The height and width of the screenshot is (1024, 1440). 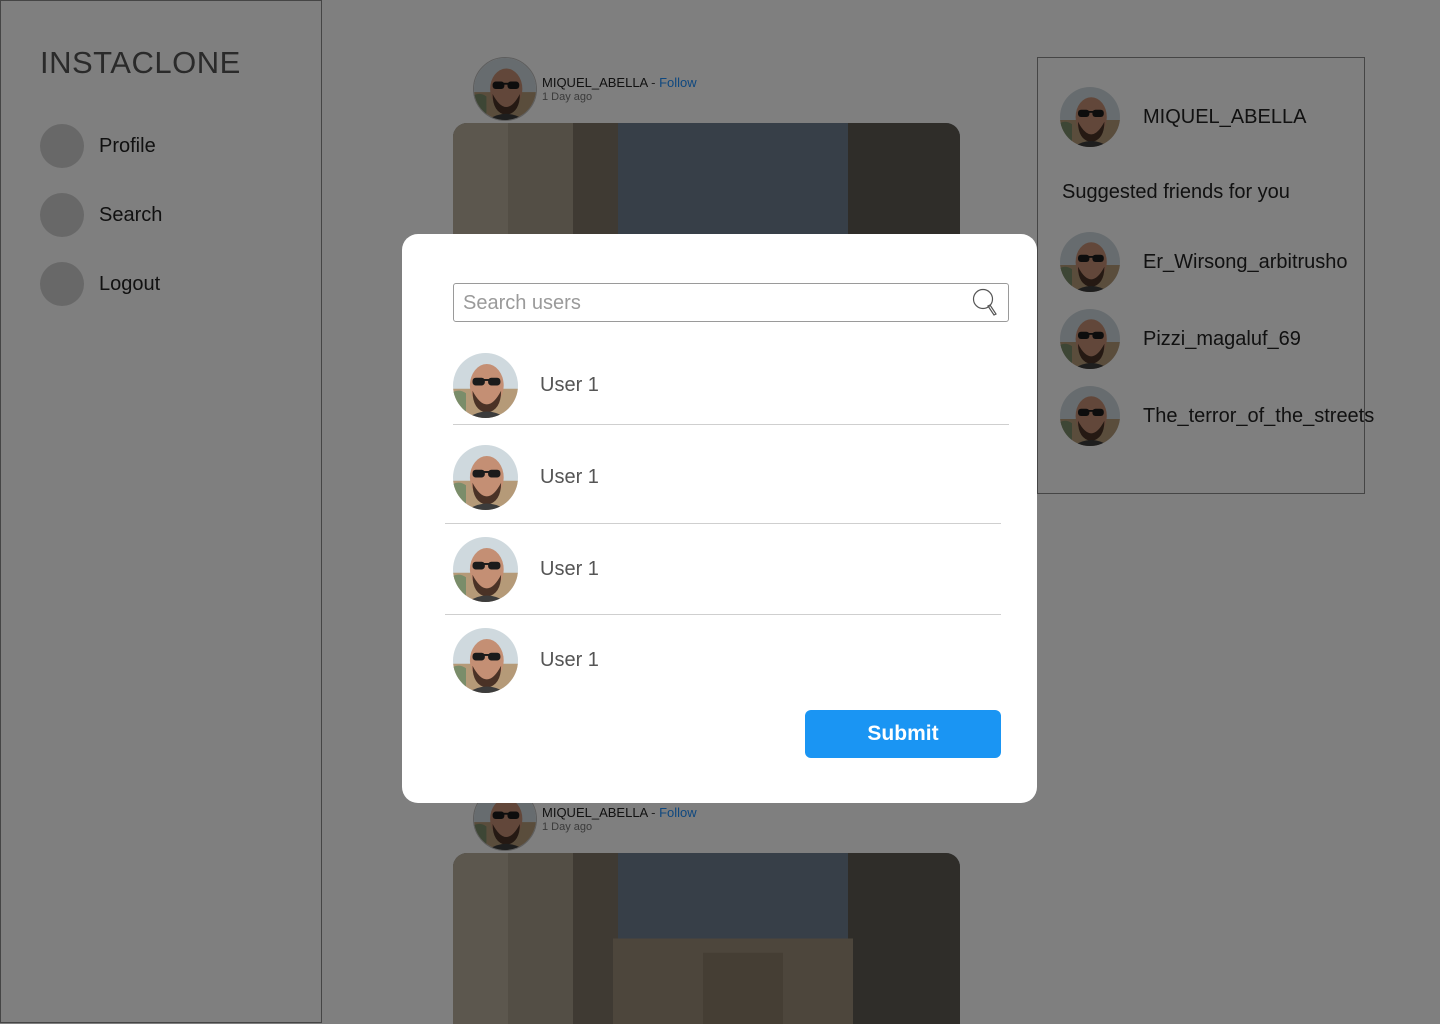 What do you see at coordinates (903, 734) in the screenshot?
I see `submit-button: Submit` at bounding box center [903, 734].